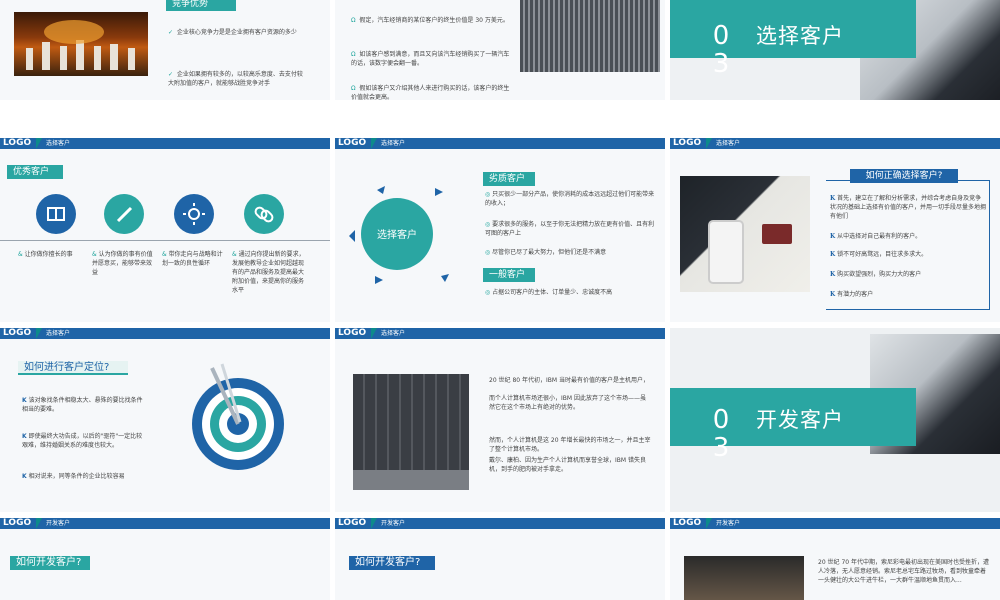  Describe the element at coordinates (264, 214) in the screenshot. I see `link-icon` at that location.